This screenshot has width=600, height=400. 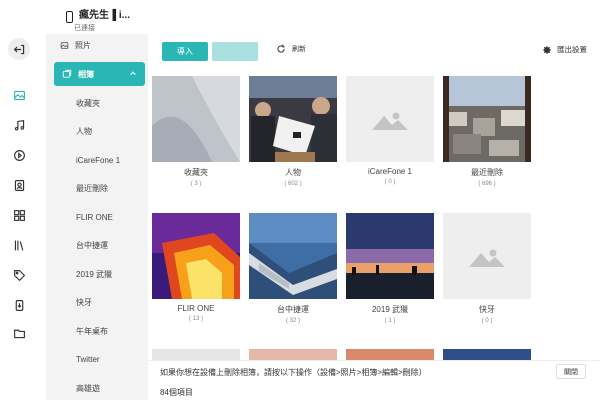 I want to click on books-icon, so click(x=18, y=245).